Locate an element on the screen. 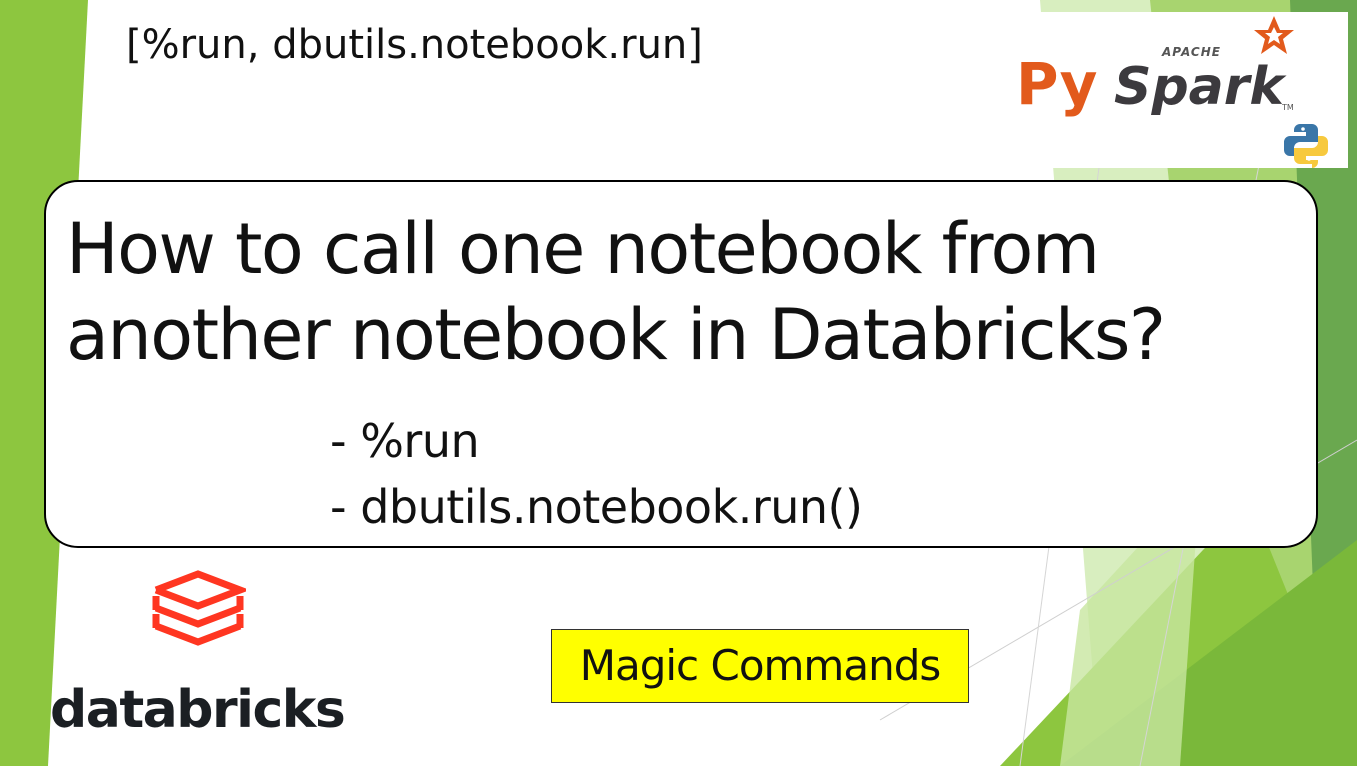 Image resolution: width=1357 pixels, height=766 pixels. title-line-2: another notebook in Databricks? is located at coordinates (616, 335).